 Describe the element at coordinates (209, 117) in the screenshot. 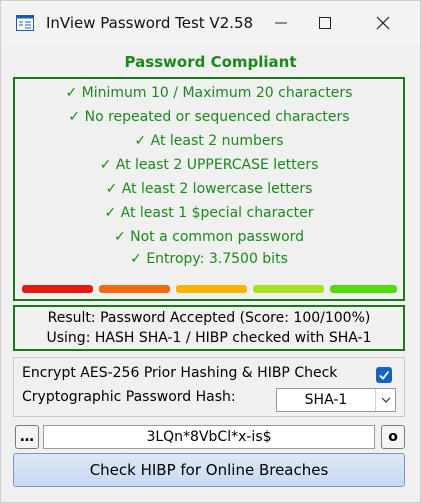

I see `rule-item: ✓ No repeated or sequenced characters` at that location.